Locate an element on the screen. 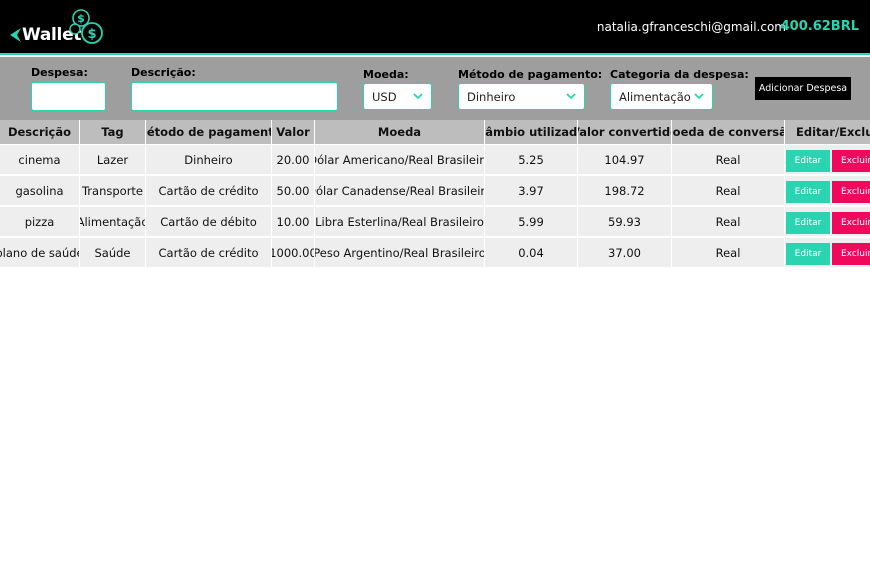 The height and width of the screenshot is (581, 870). metodo-select: Dinheiro is located at coordinates (521, 96).